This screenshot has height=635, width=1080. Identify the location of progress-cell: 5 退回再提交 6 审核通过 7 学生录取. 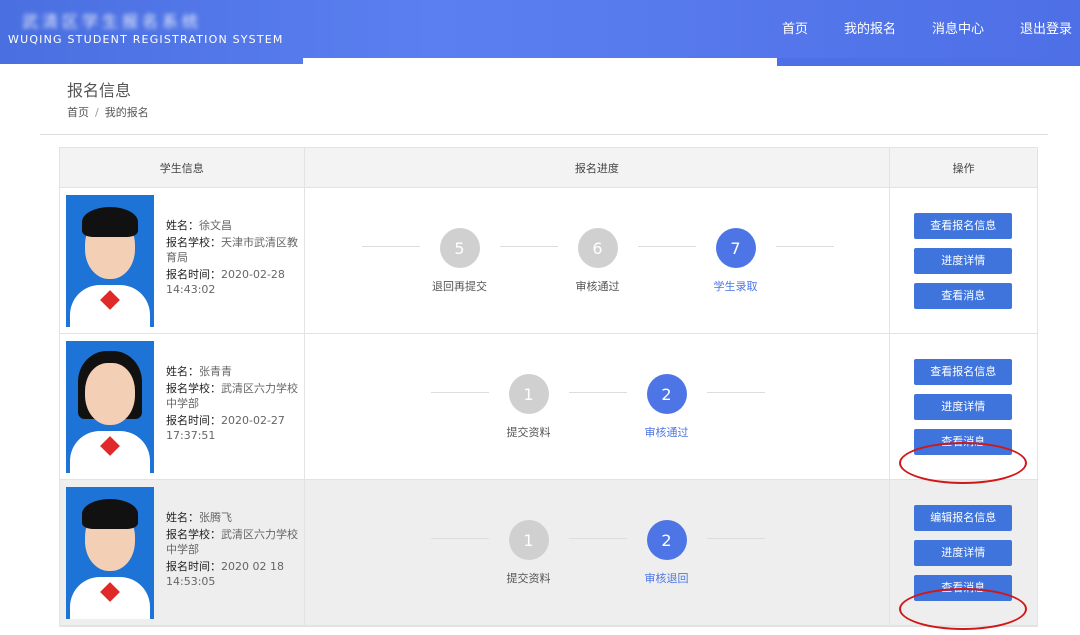
(598, 260).